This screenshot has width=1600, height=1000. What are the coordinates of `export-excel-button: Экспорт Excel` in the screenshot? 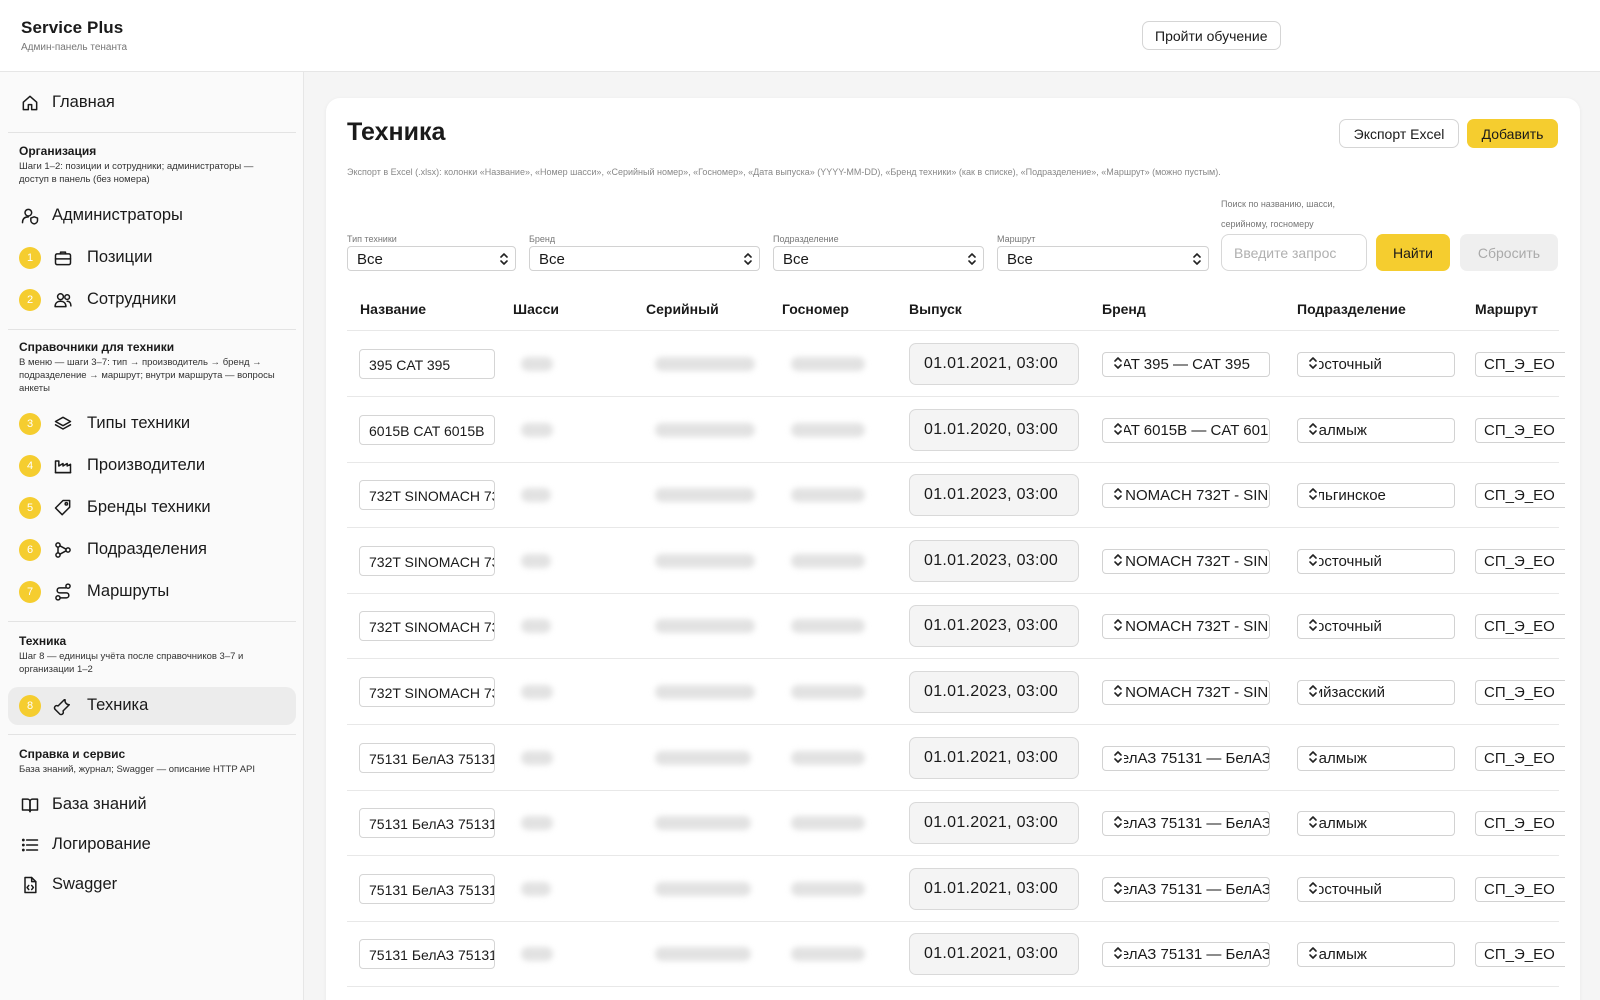 It's located at (1399, 133).